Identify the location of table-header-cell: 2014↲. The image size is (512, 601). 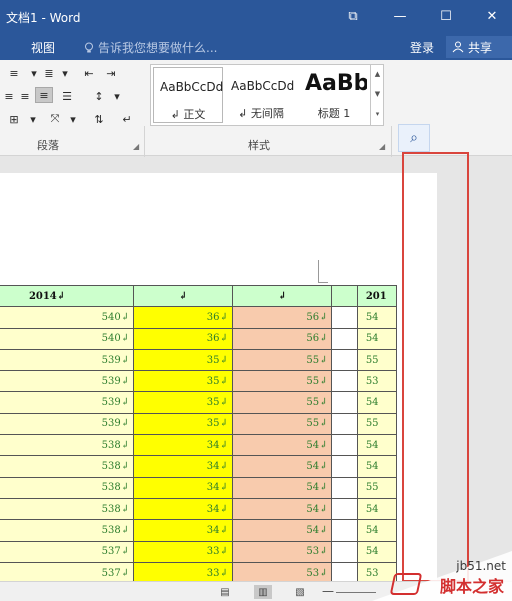
(67, 296).